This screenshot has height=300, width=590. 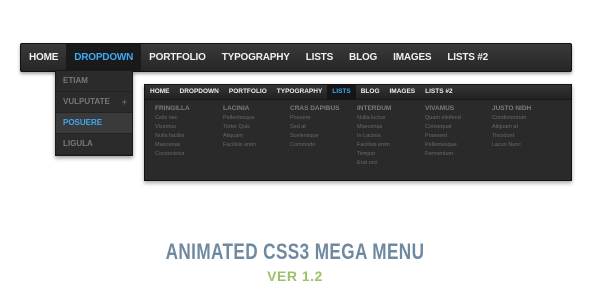 What do you see at coordinates (403, 92) in the screenshot?
I see `mega-nav-images: IMAGES` at bounding box center [403, 92].